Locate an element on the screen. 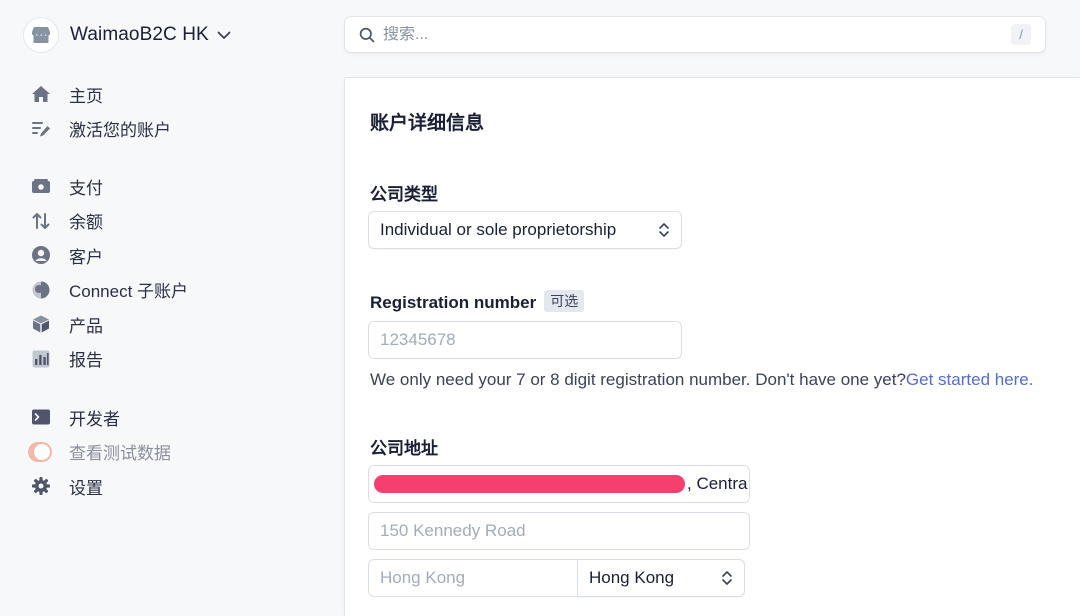 Image resolution: width=1080 pixels, height=616 pixels. sidebar-item-home: 主页 is located at coordinates (100, 94).